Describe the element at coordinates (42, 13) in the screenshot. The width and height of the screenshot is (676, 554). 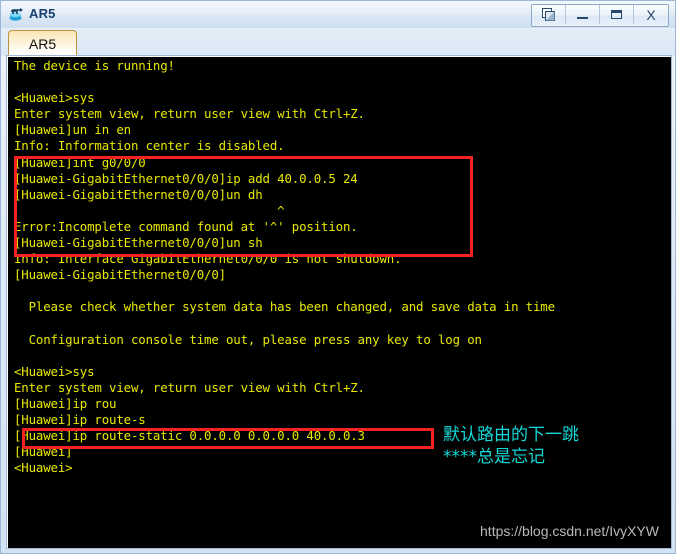
I see `window-title: AR5` at that location.